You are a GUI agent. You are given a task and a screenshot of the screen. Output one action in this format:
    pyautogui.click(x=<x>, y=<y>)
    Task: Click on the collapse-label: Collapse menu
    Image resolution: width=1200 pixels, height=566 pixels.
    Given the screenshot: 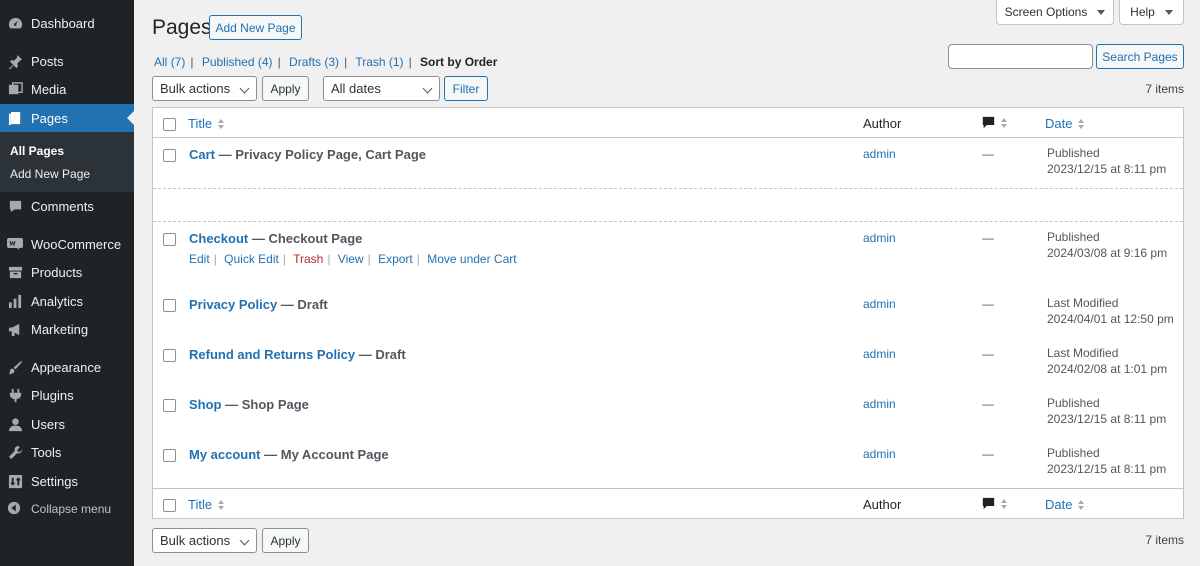 What is the action you would take?
    pyautogui.click(x=71, y=509)
    